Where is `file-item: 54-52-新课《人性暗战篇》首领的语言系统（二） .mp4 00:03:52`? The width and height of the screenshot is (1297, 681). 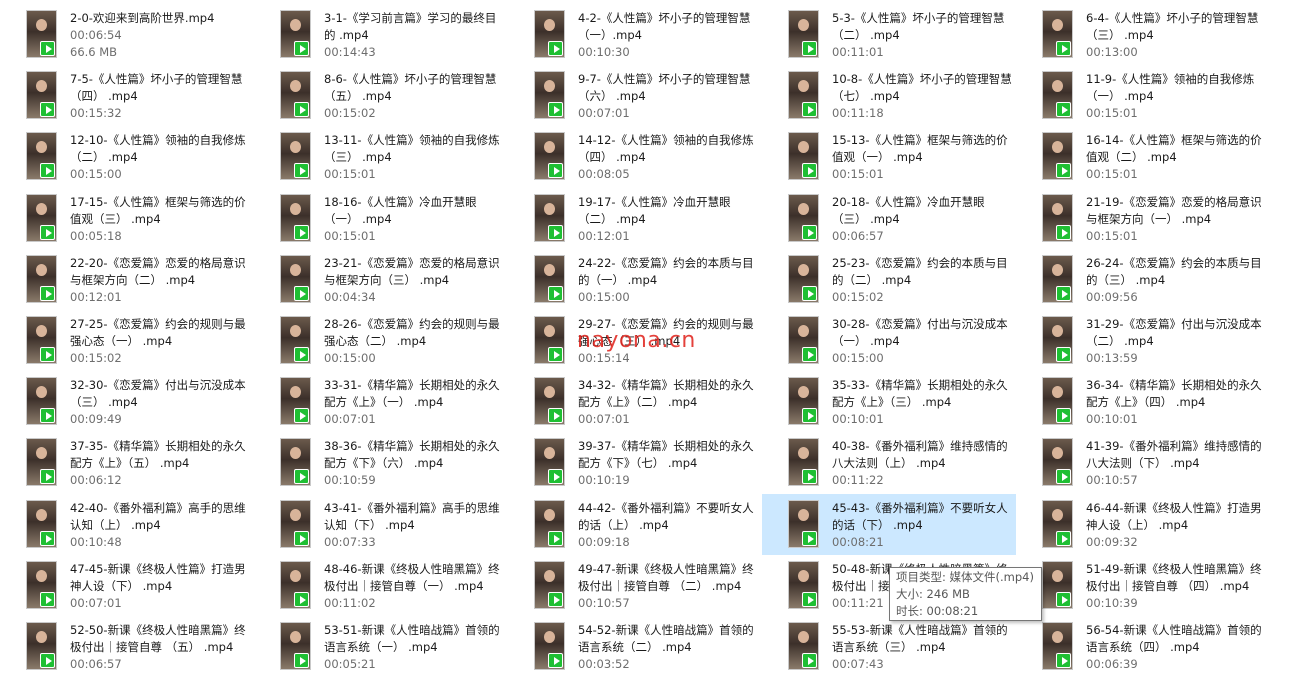 file-item: 54-52-新课《人性暗战篇》首领的语言系统（二） .mp4 00:03:52 is located at coordinates (635, 646).